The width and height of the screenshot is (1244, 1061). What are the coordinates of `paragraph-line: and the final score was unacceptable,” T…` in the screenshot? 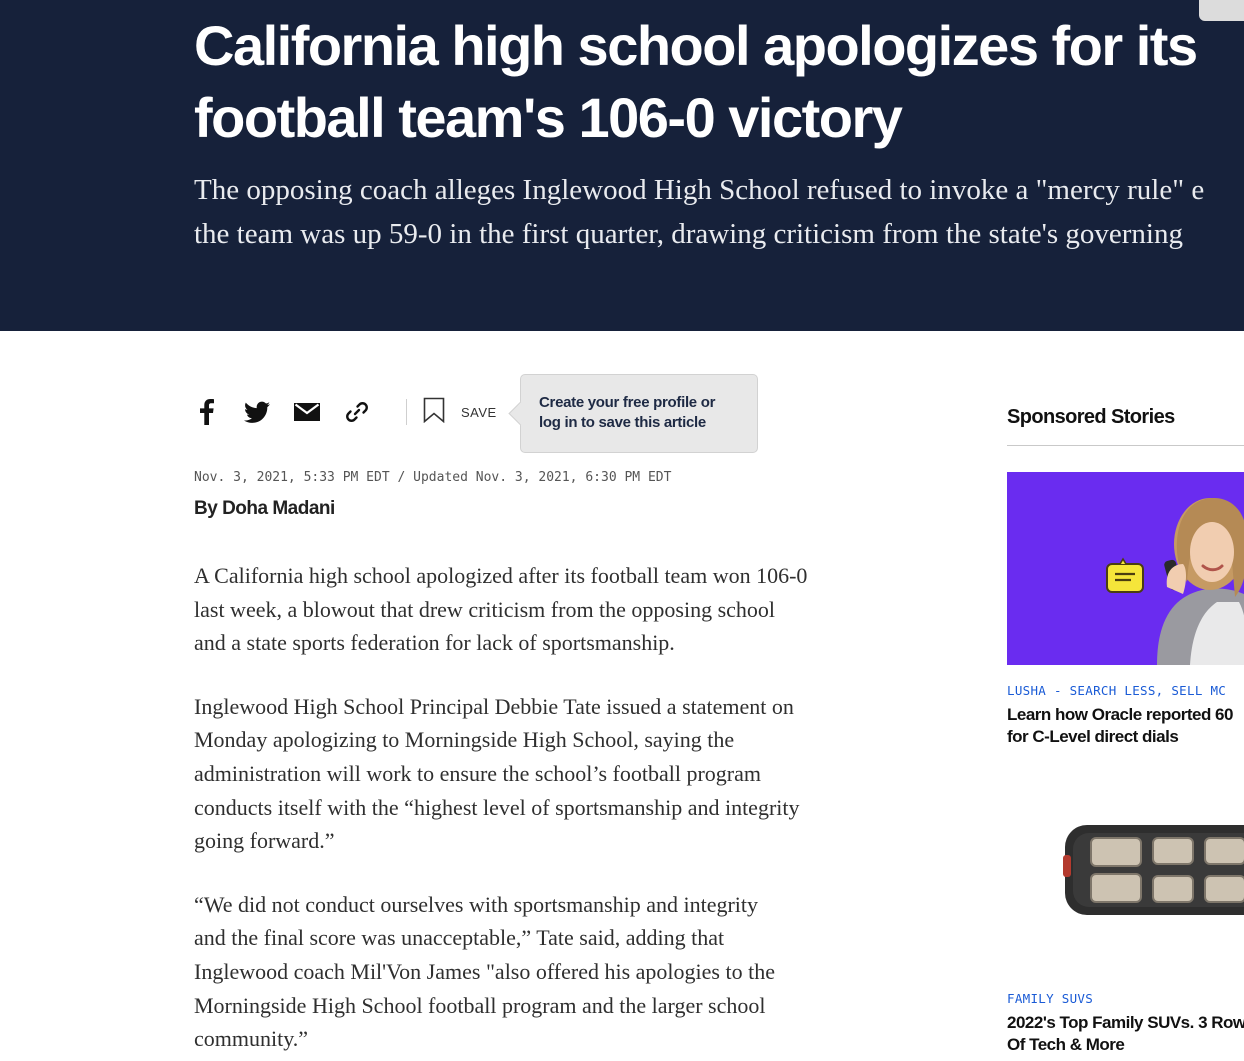 It's located at (459, 938).